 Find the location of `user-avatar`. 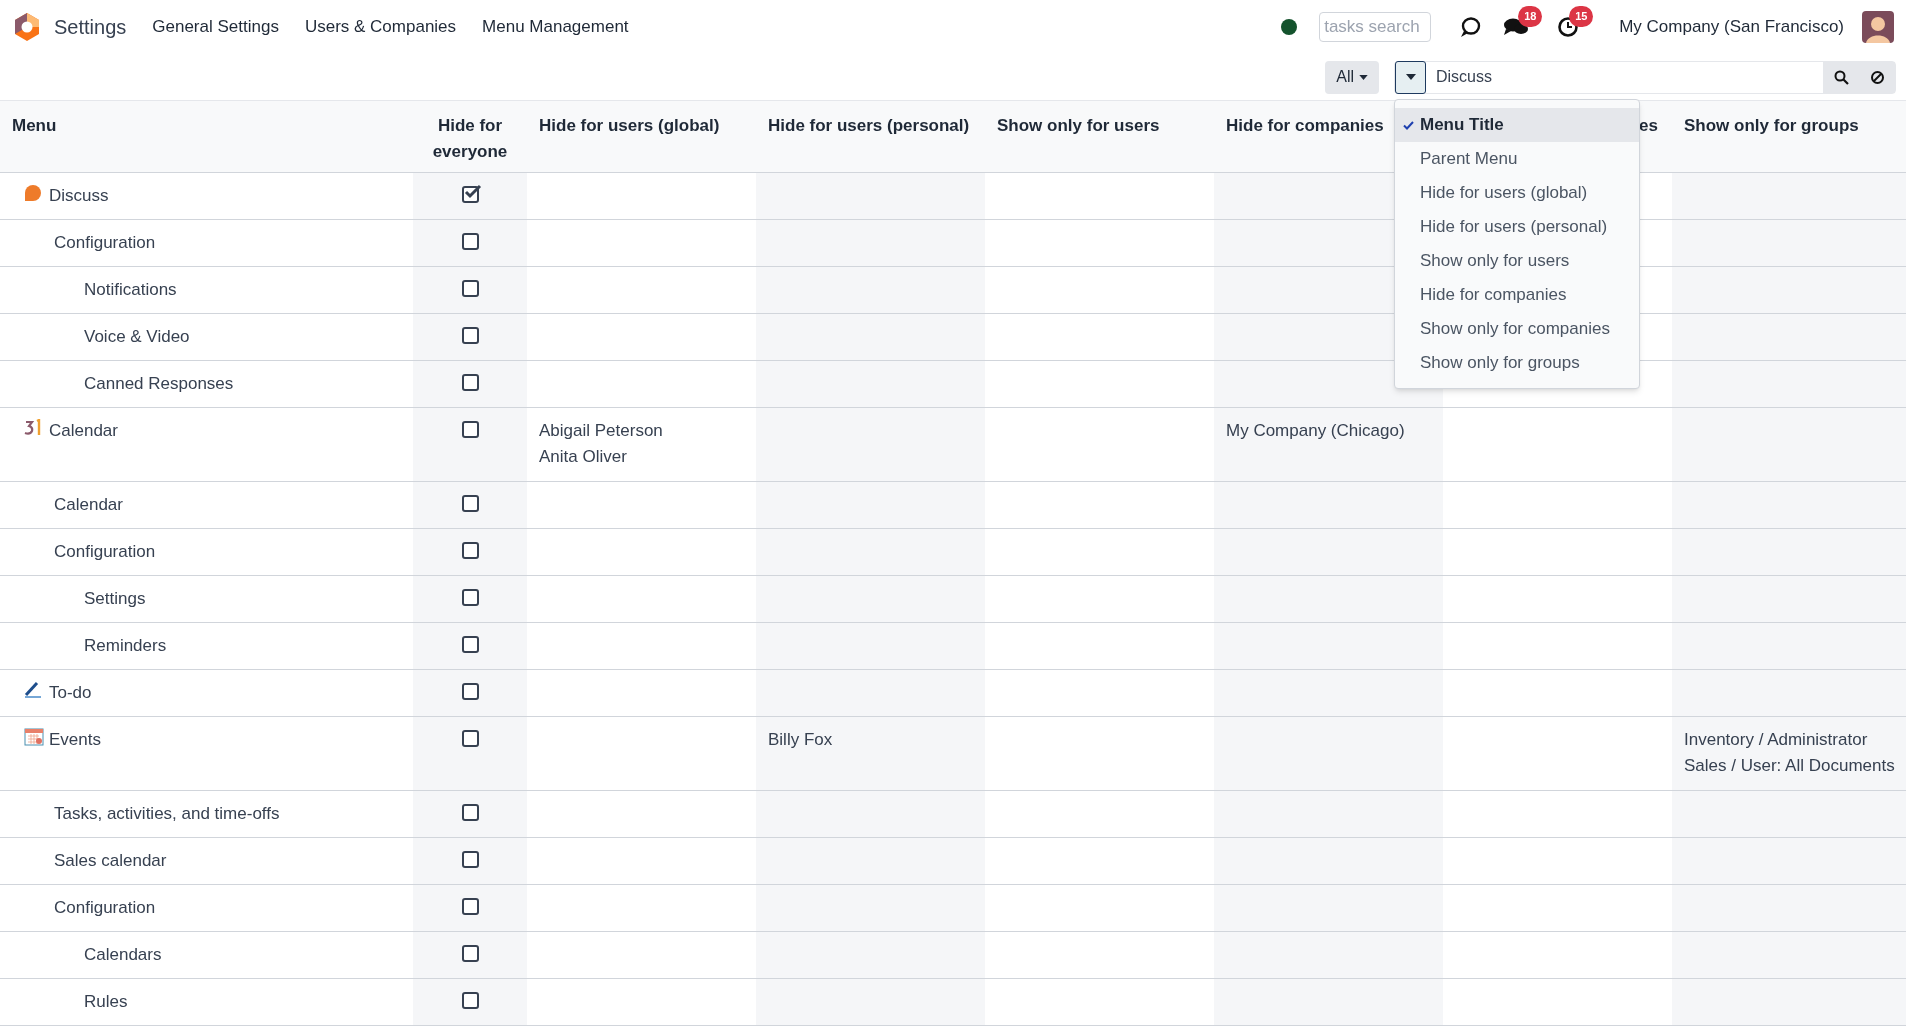

user-avatar is located at coordinates (1878, 27).